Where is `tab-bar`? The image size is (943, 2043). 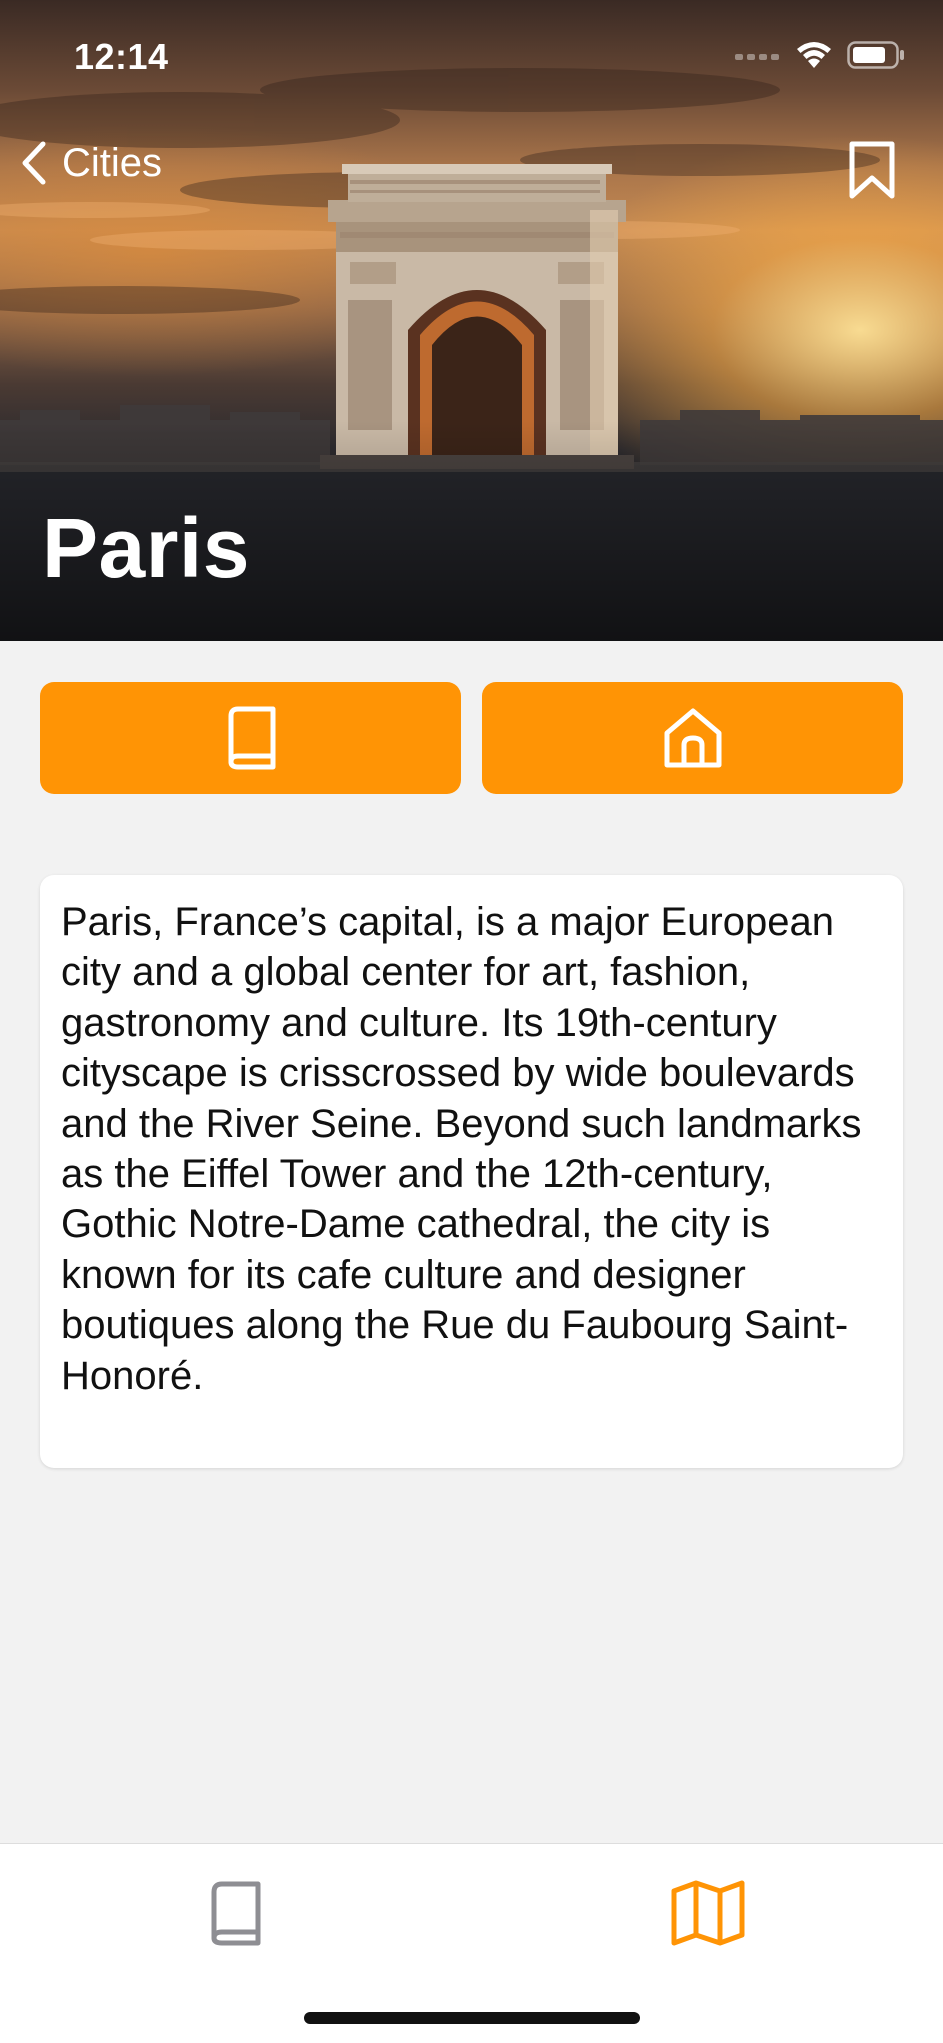 tab-bar is located at coordinates (471, 1943).